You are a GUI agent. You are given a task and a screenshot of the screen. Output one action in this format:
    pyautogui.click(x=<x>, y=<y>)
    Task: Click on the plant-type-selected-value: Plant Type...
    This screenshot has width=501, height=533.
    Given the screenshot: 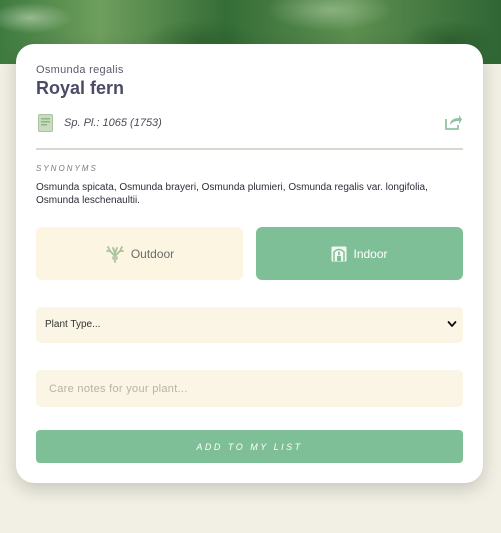 What is the action you would take?
    pyautogui.click(x=73, y=324)
    